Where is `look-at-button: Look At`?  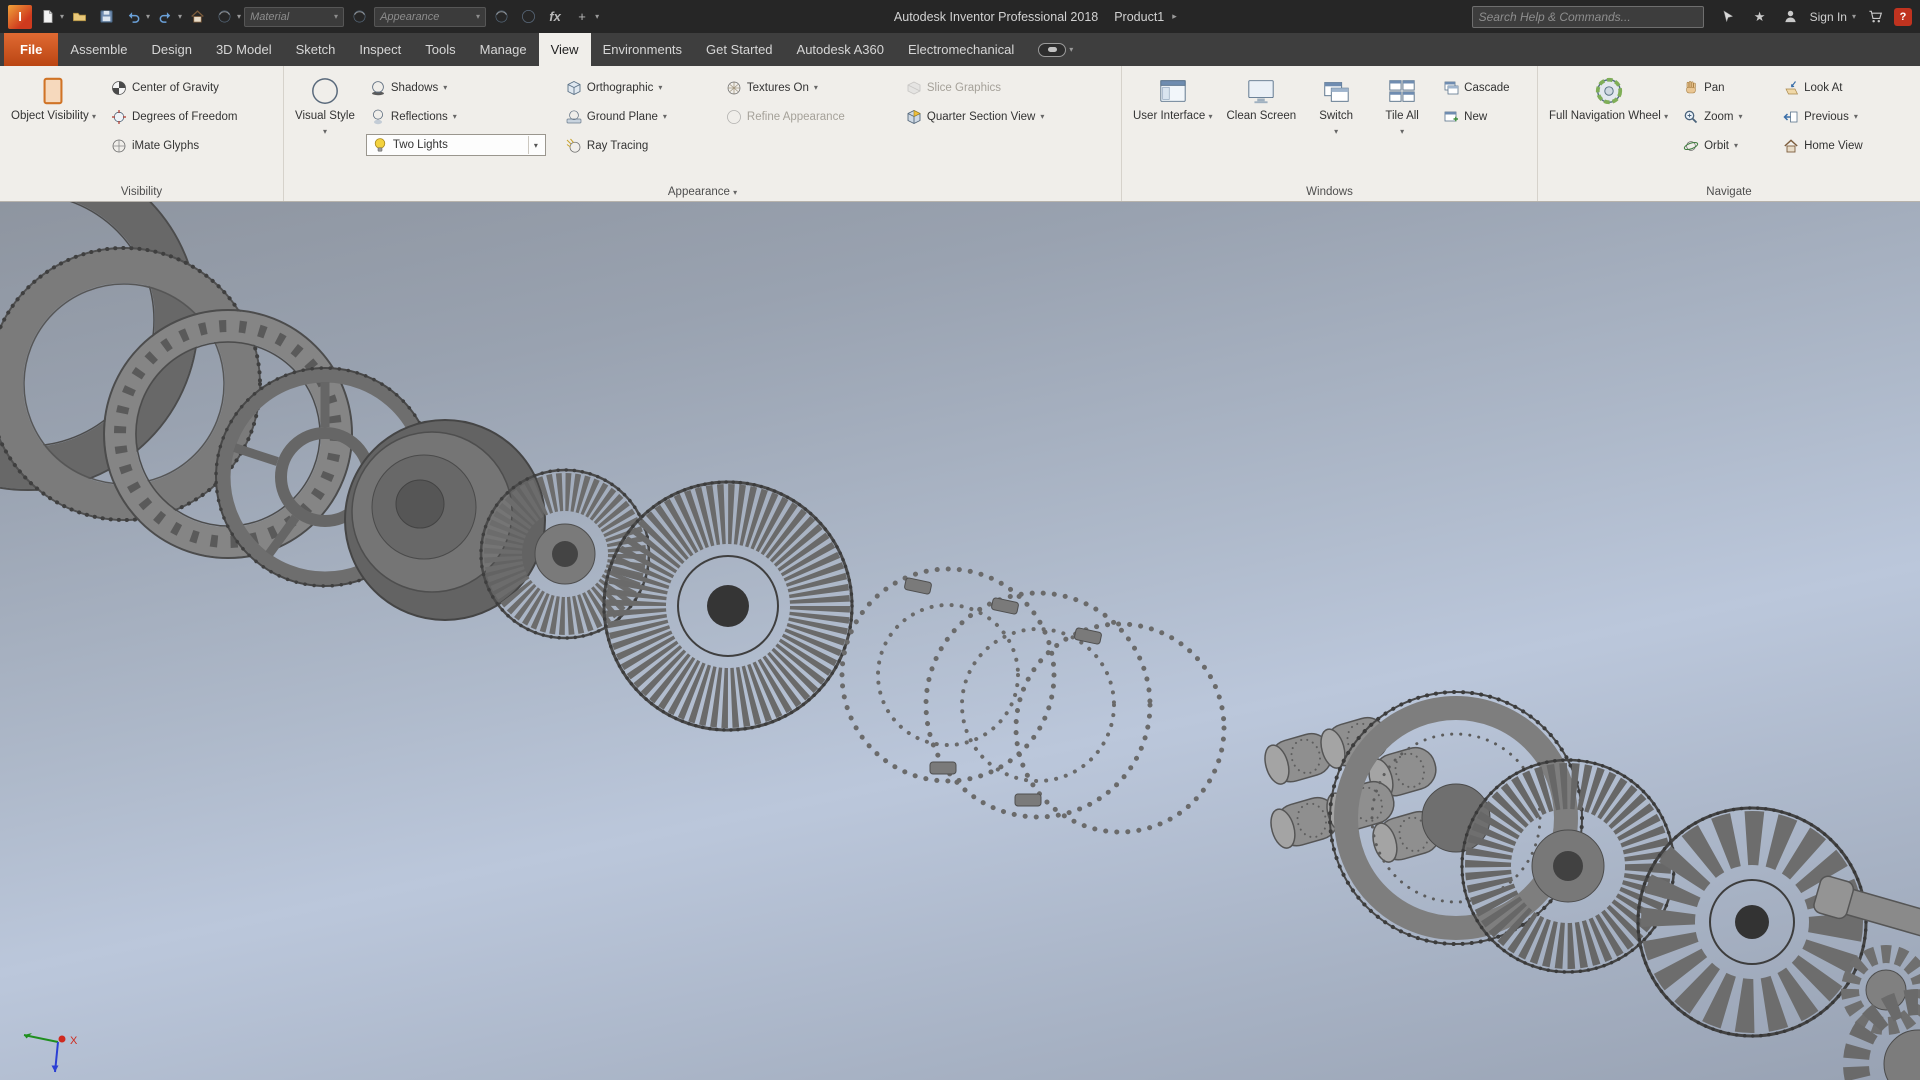
look-at-button: Look At is located at coordinates (1833, 87).